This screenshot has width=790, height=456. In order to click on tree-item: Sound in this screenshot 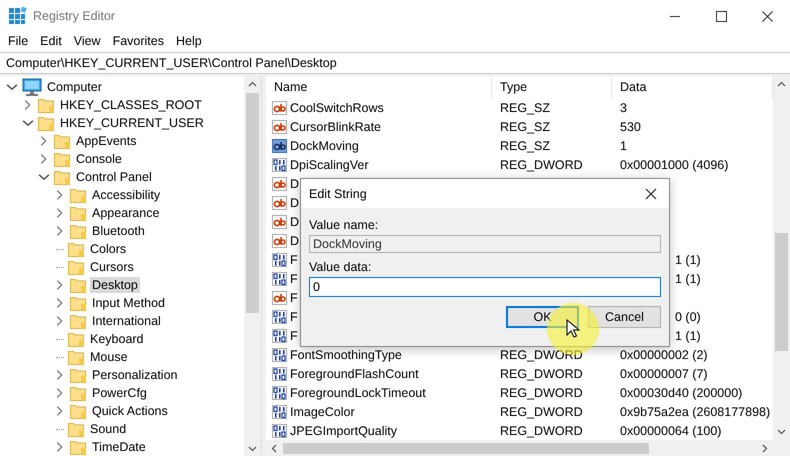, I will do `click(108, 429)`.